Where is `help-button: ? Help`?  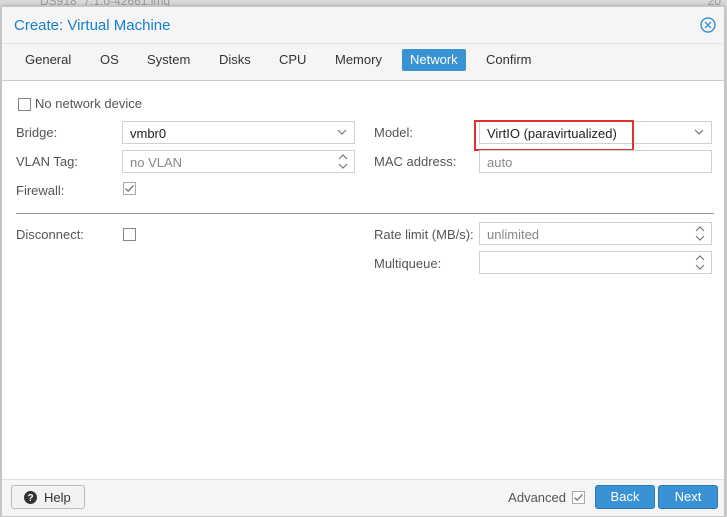
help-button: ? Help is located at coordinates (48, 497).